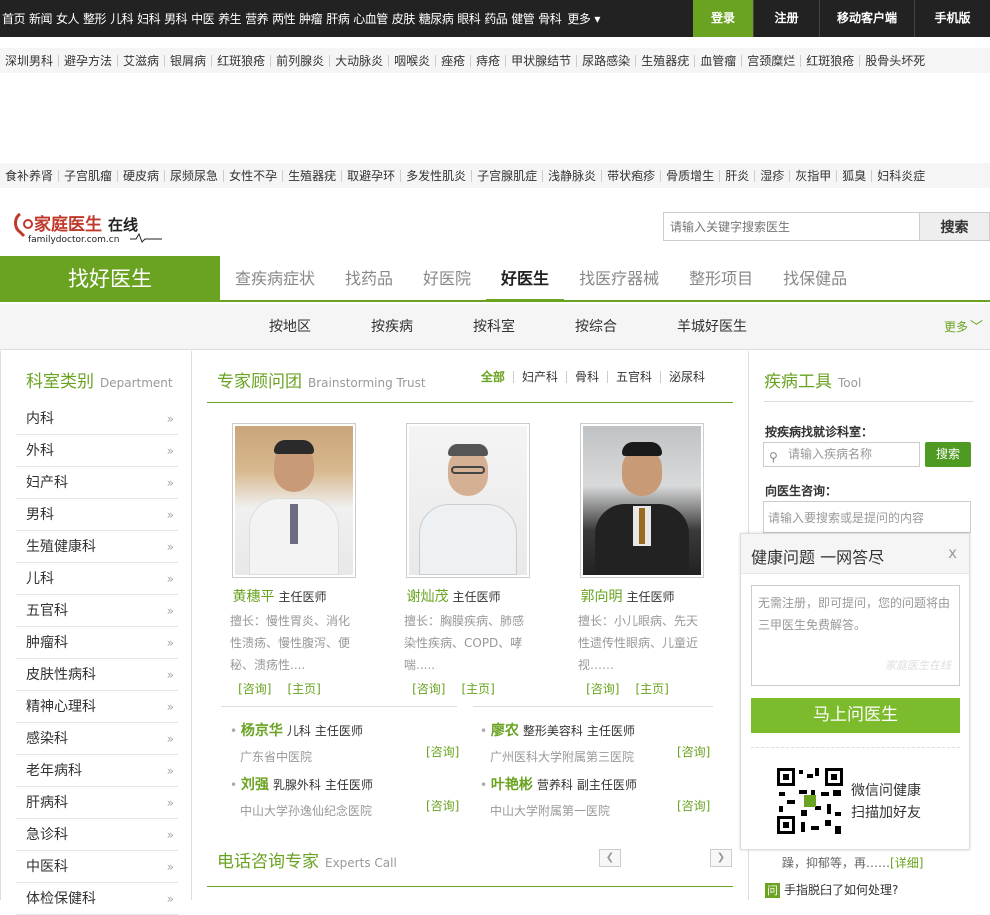 This screenshot has width=990, height=915. Describe the element at coordinates (254, 175) in the screenshot. I see `keyword-link: 女性不孕` at that location.